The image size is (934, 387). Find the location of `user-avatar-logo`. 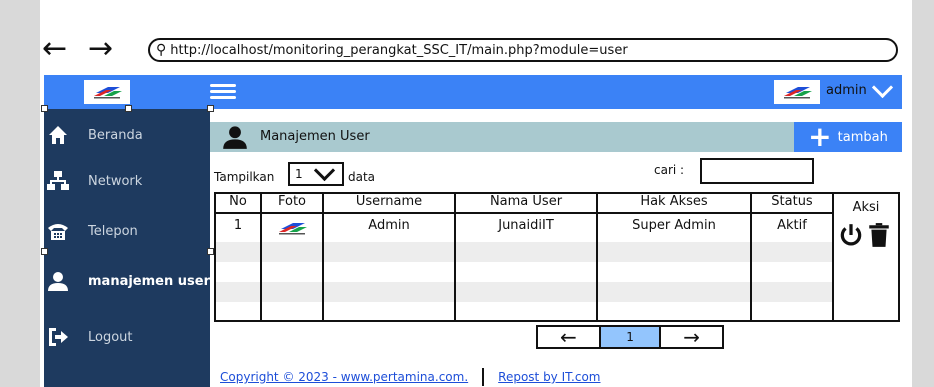

user-avatar-logo is located at coordinates (797, 92).